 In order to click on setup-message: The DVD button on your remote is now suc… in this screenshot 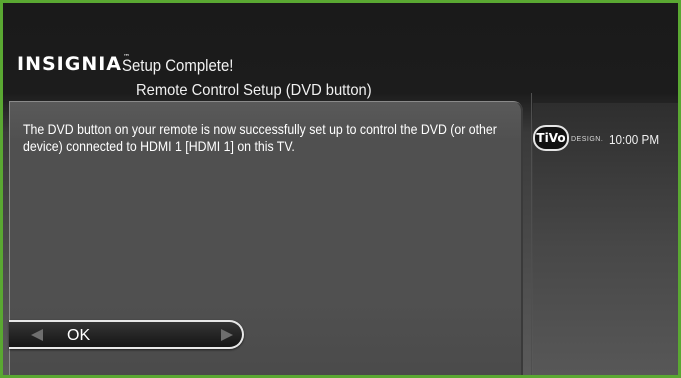, I will do `click(260, 137)`.